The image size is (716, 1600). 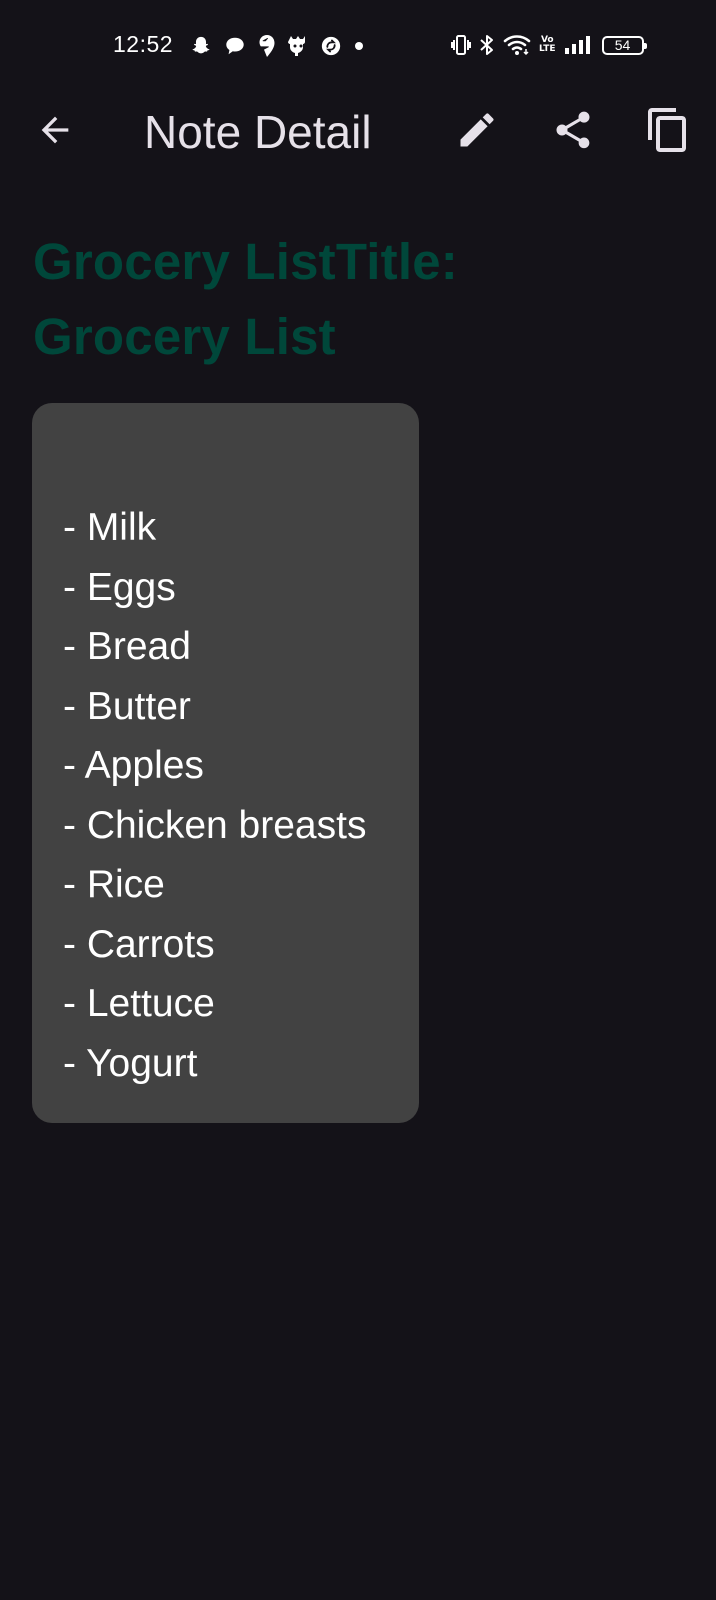 I want to click on list-item: - Milk, so click(x=110, y=527).